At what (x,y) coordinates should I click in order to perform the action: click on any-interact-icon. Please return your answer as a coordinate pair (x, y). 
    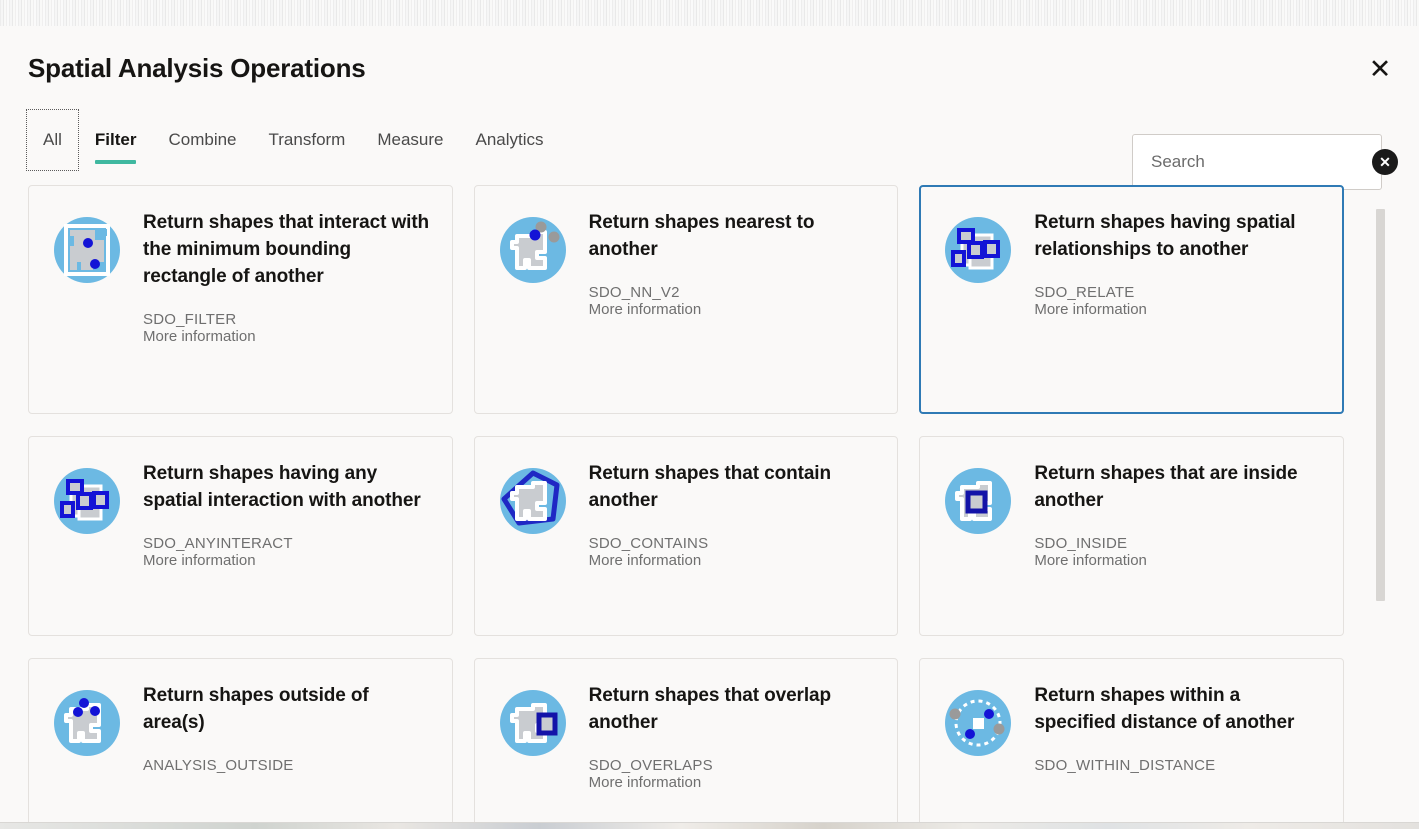
    Looking at the image, I should click on (87, 501).